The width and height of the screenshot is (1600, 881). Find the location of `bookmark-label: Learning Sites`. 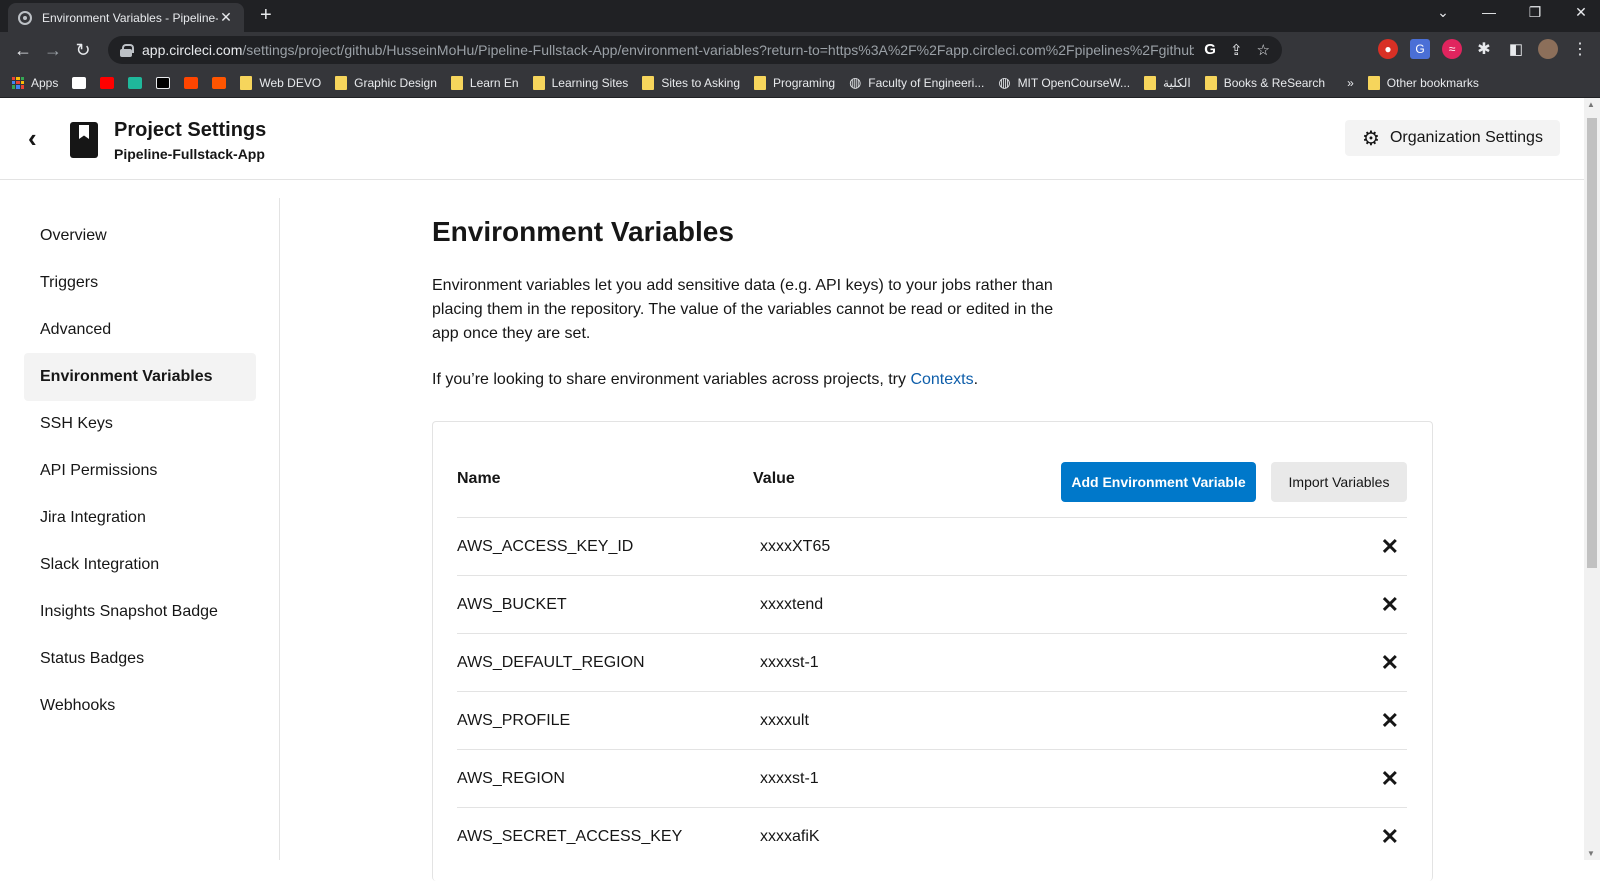

bookmark-label: Learning Sites is located at coordinates (590, 82).